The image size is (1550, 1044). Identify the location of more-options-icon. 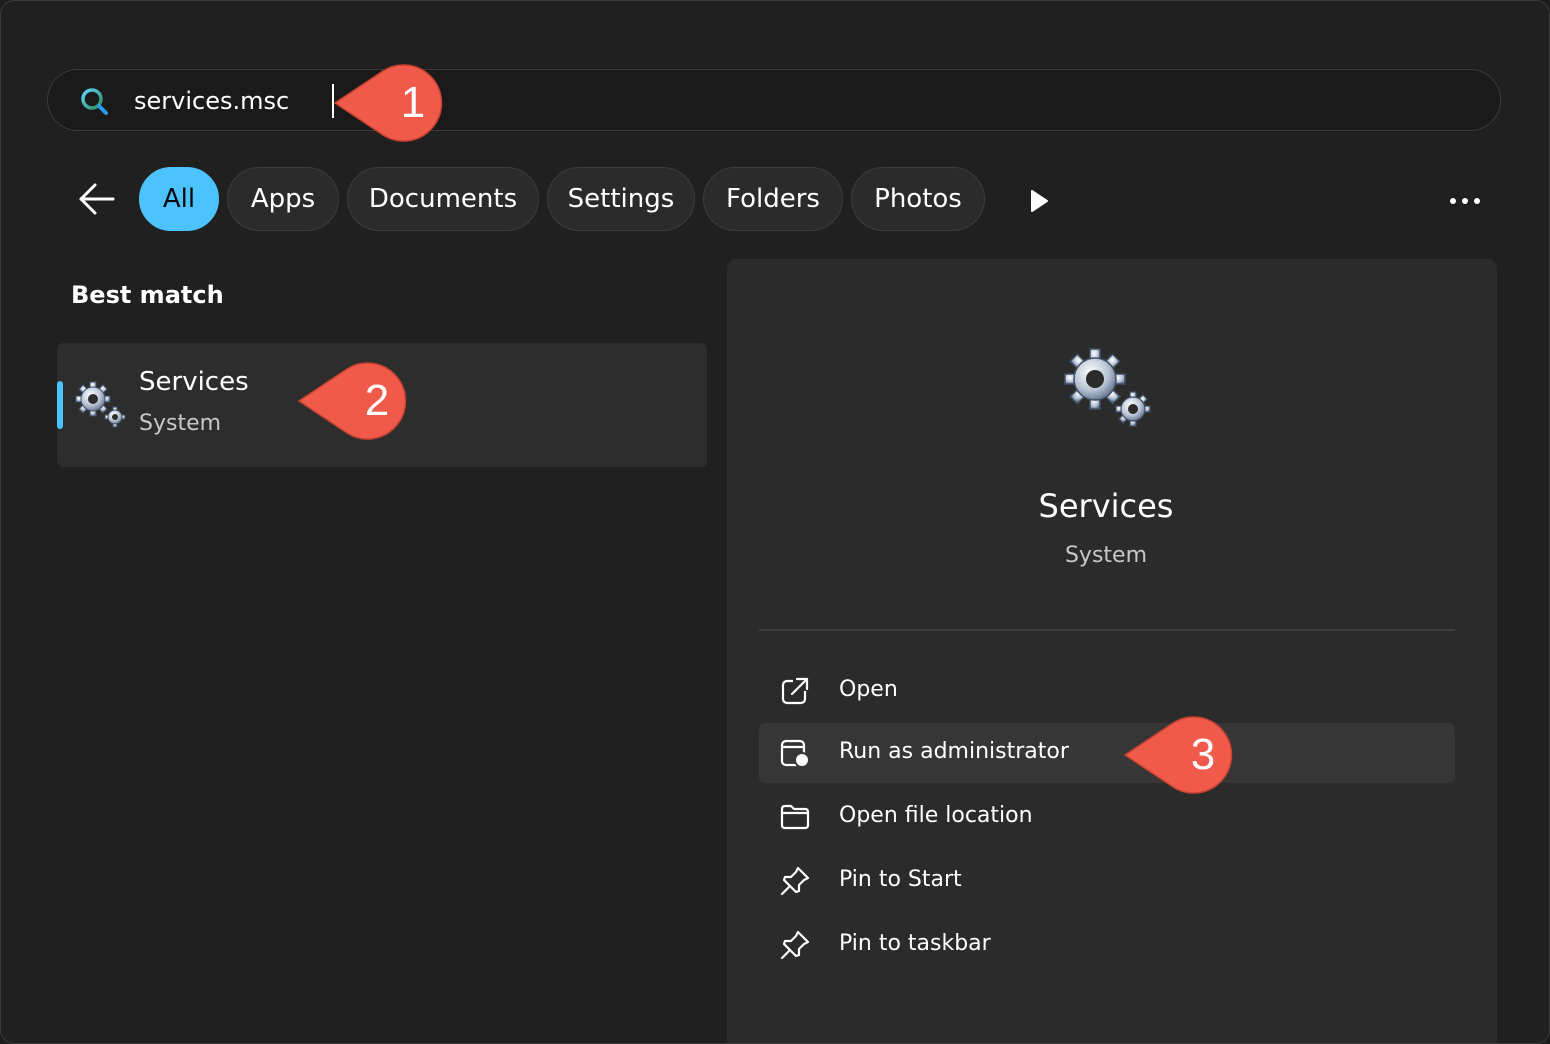
(1465, 201).